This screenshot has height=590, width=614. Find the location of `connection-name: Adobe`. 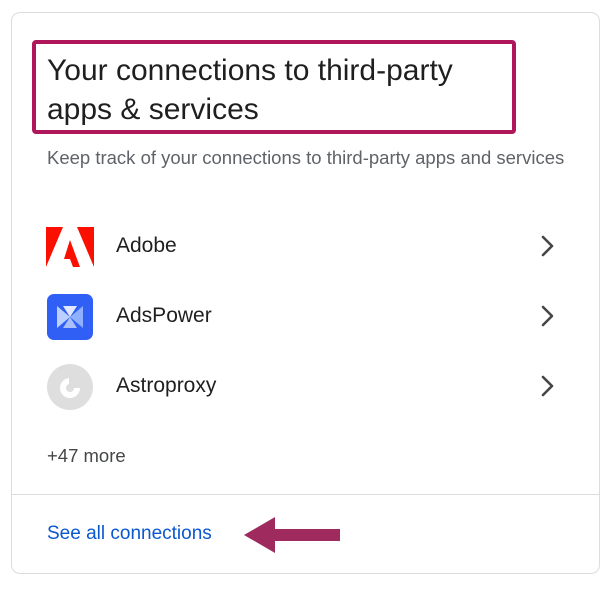

connection-name: Adobe is located at coordinates (146, 245).